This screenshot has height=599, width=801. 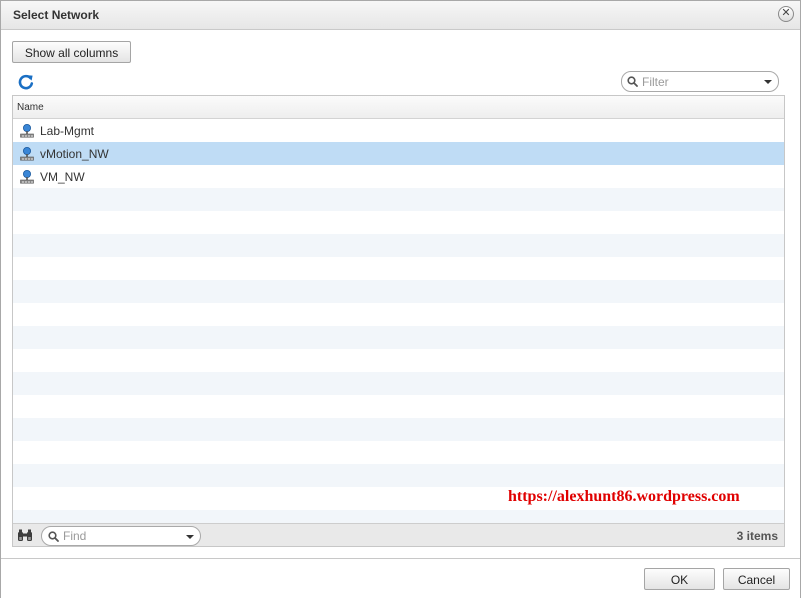 I want to click on cancel-button: Cancel, so click(x=756, y=579).